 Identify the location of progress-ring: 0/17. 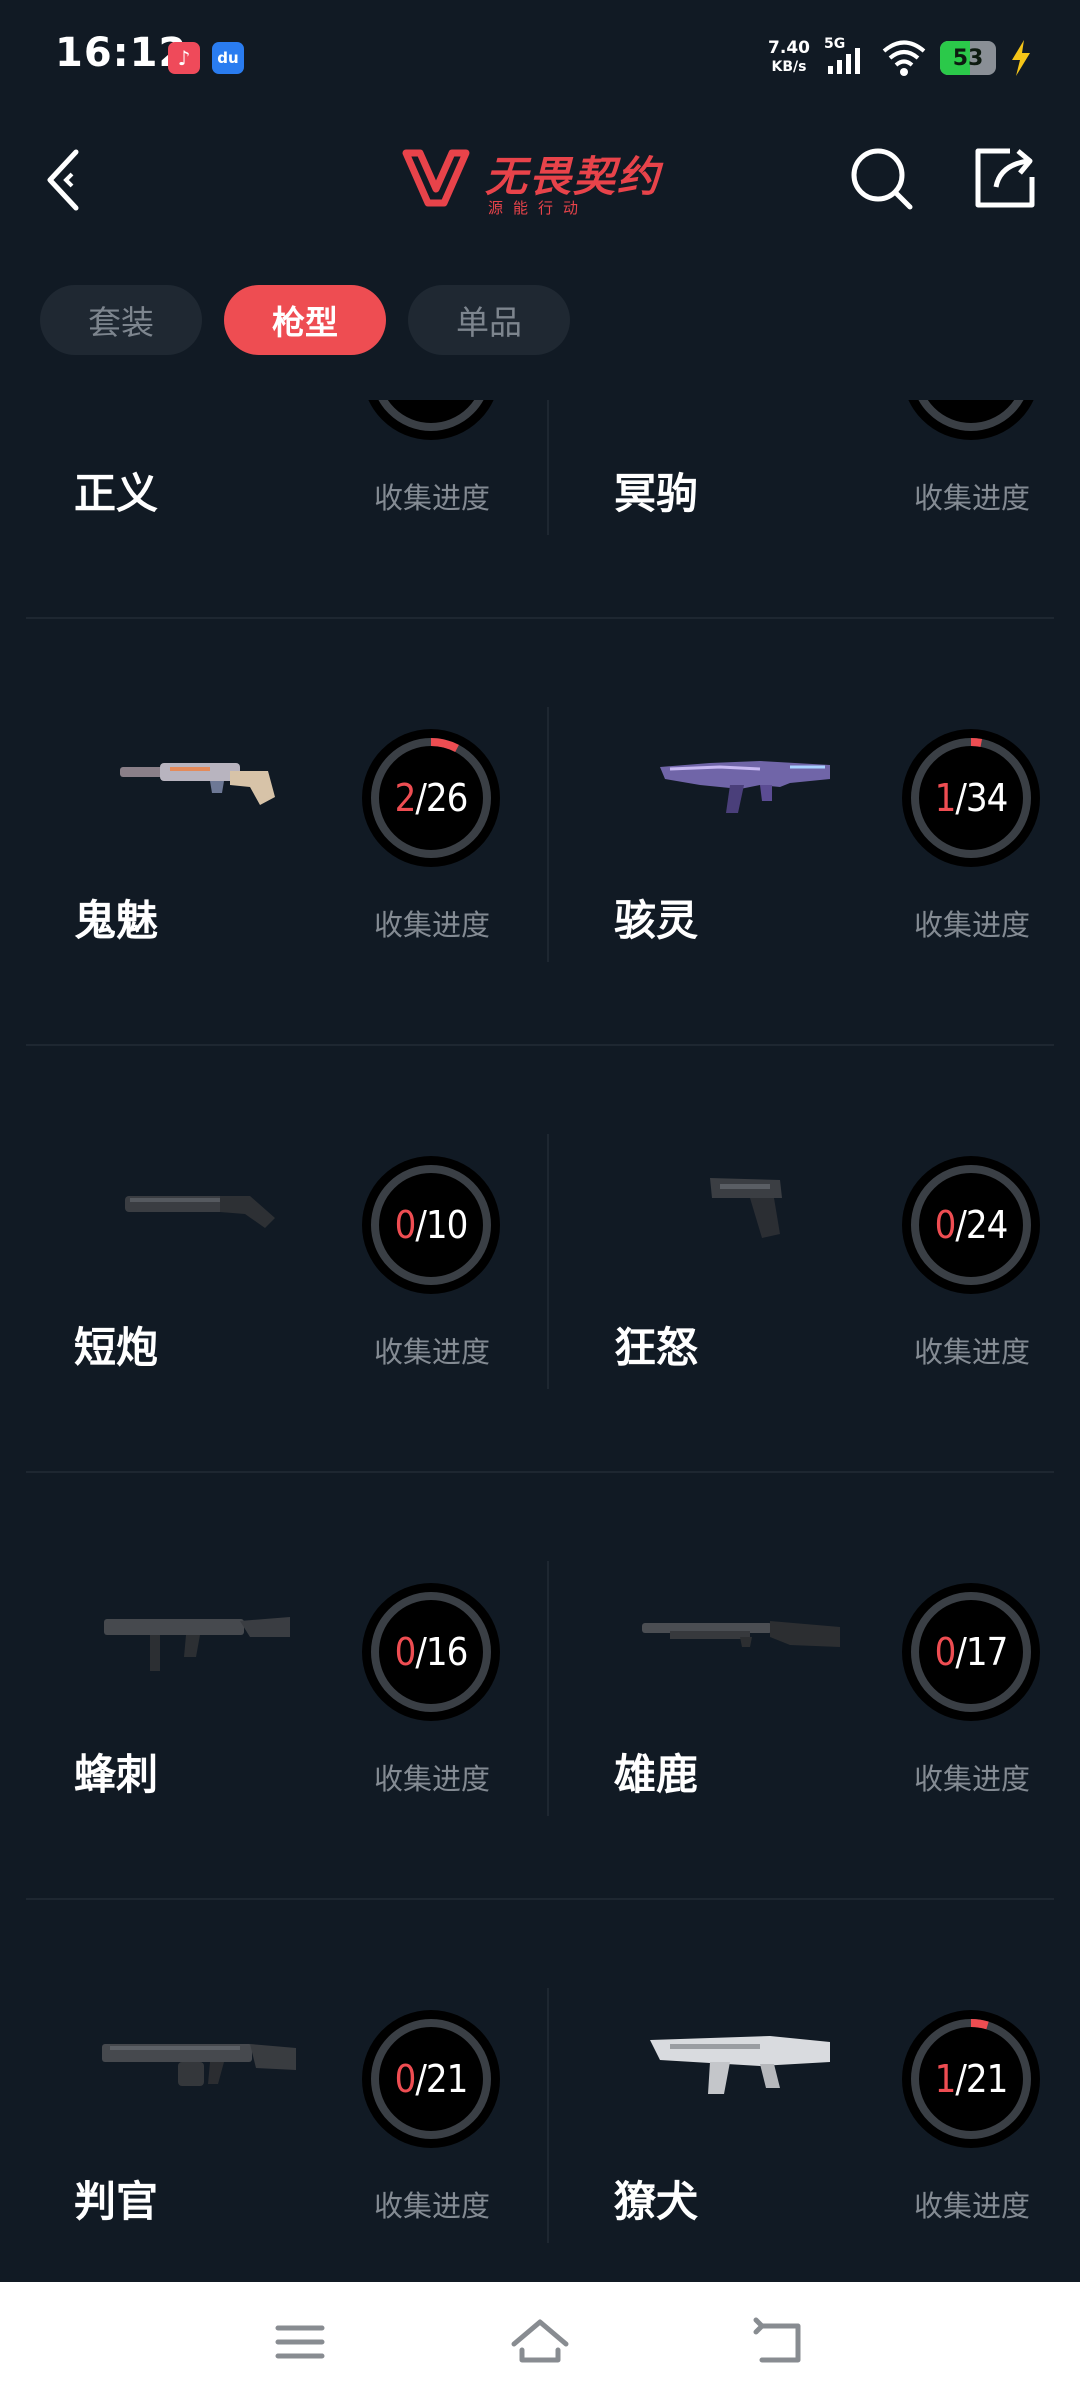
(971, 1652).